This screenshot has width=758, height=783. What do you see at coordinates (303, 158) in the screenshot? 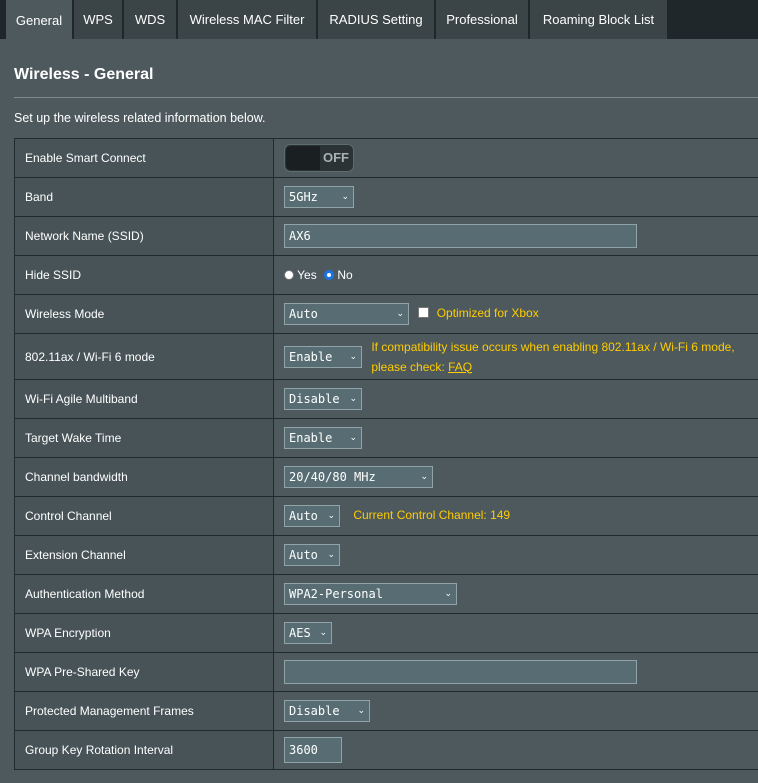
I see `toggle-knob` at bounding box center [303, 158].